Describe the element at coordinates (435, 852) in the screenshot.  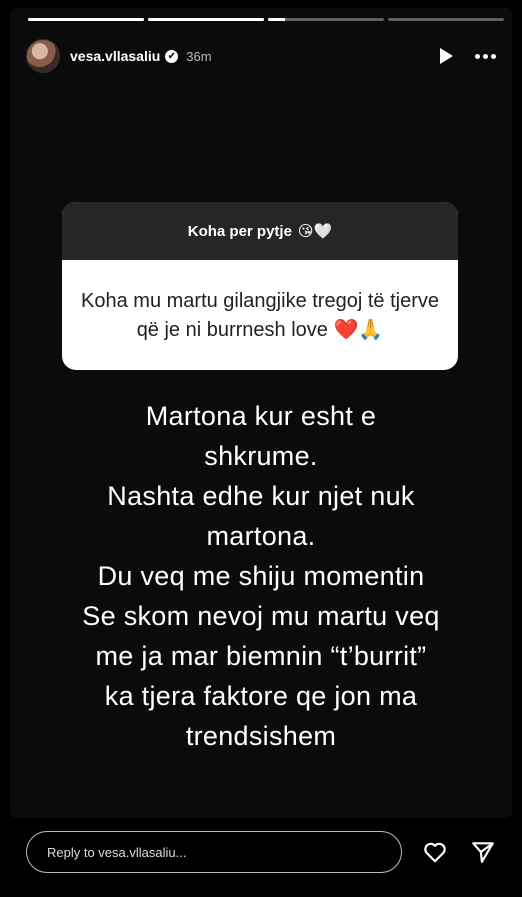
I see `heart-icon` at that location.